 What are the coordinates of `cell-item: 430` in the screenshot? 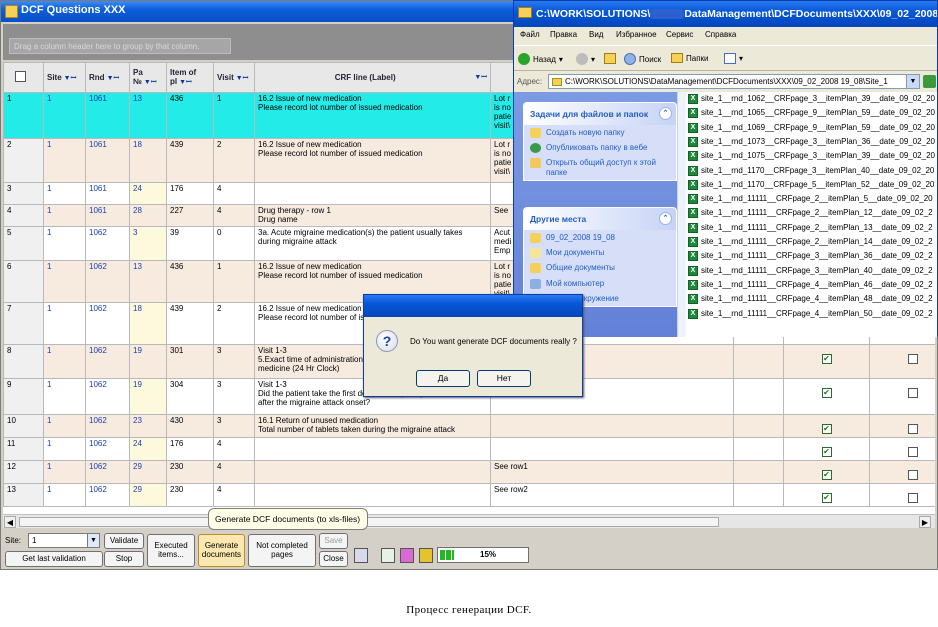 It's located at (190, 426).